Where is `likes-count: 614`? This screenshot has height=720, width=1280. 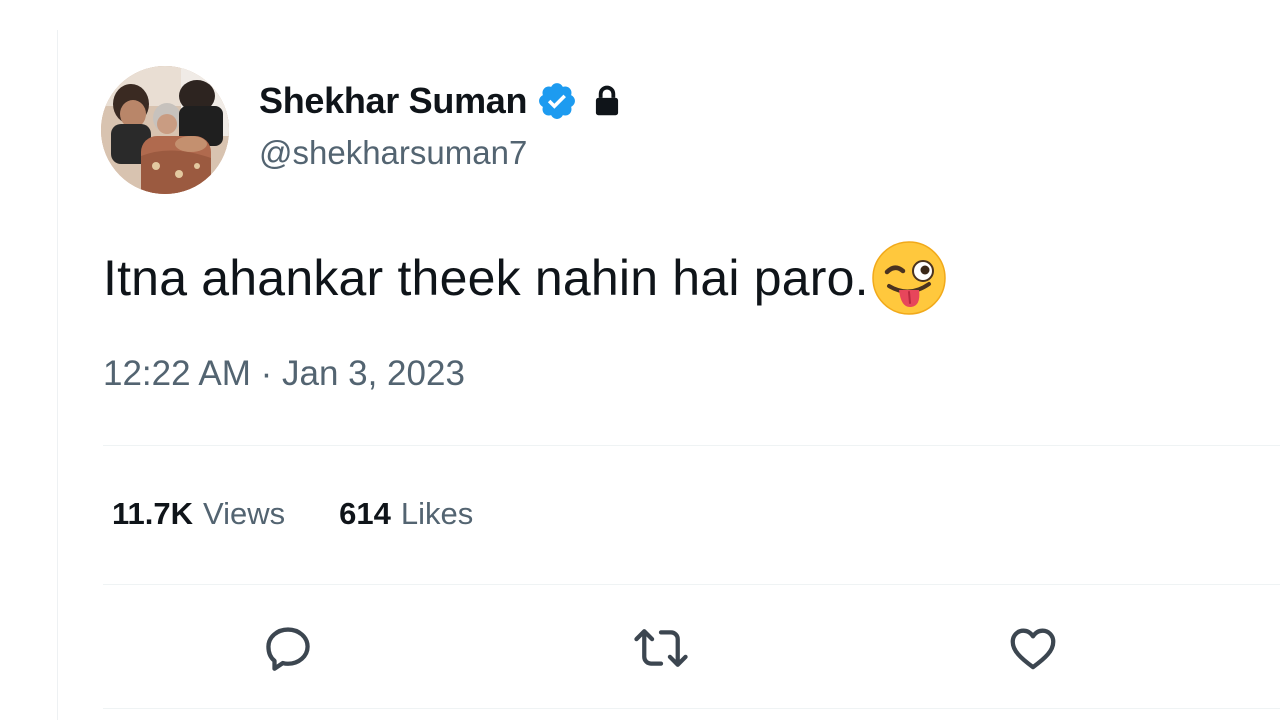 likes-count: 614 is located at coordinates (365, 513).